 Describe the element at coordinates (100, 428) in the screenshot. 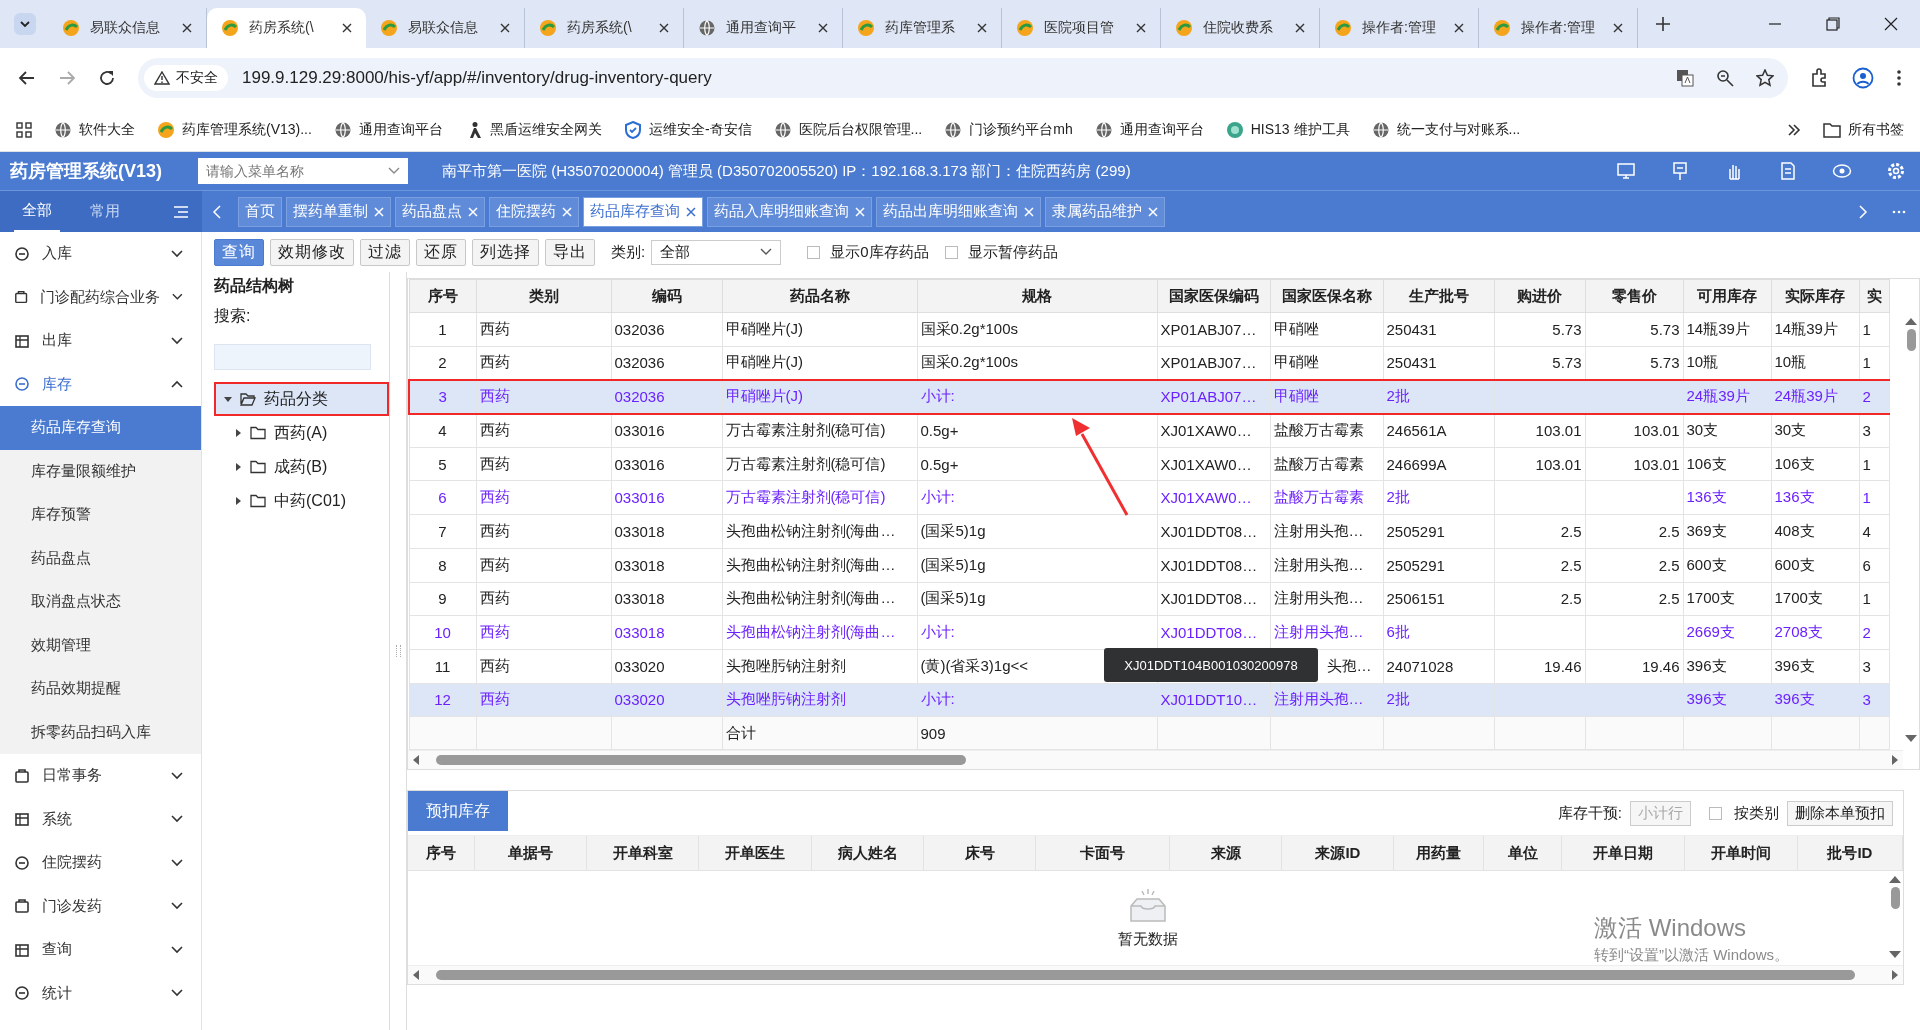

I see `submenu-item: 药品库存查询` at that location.